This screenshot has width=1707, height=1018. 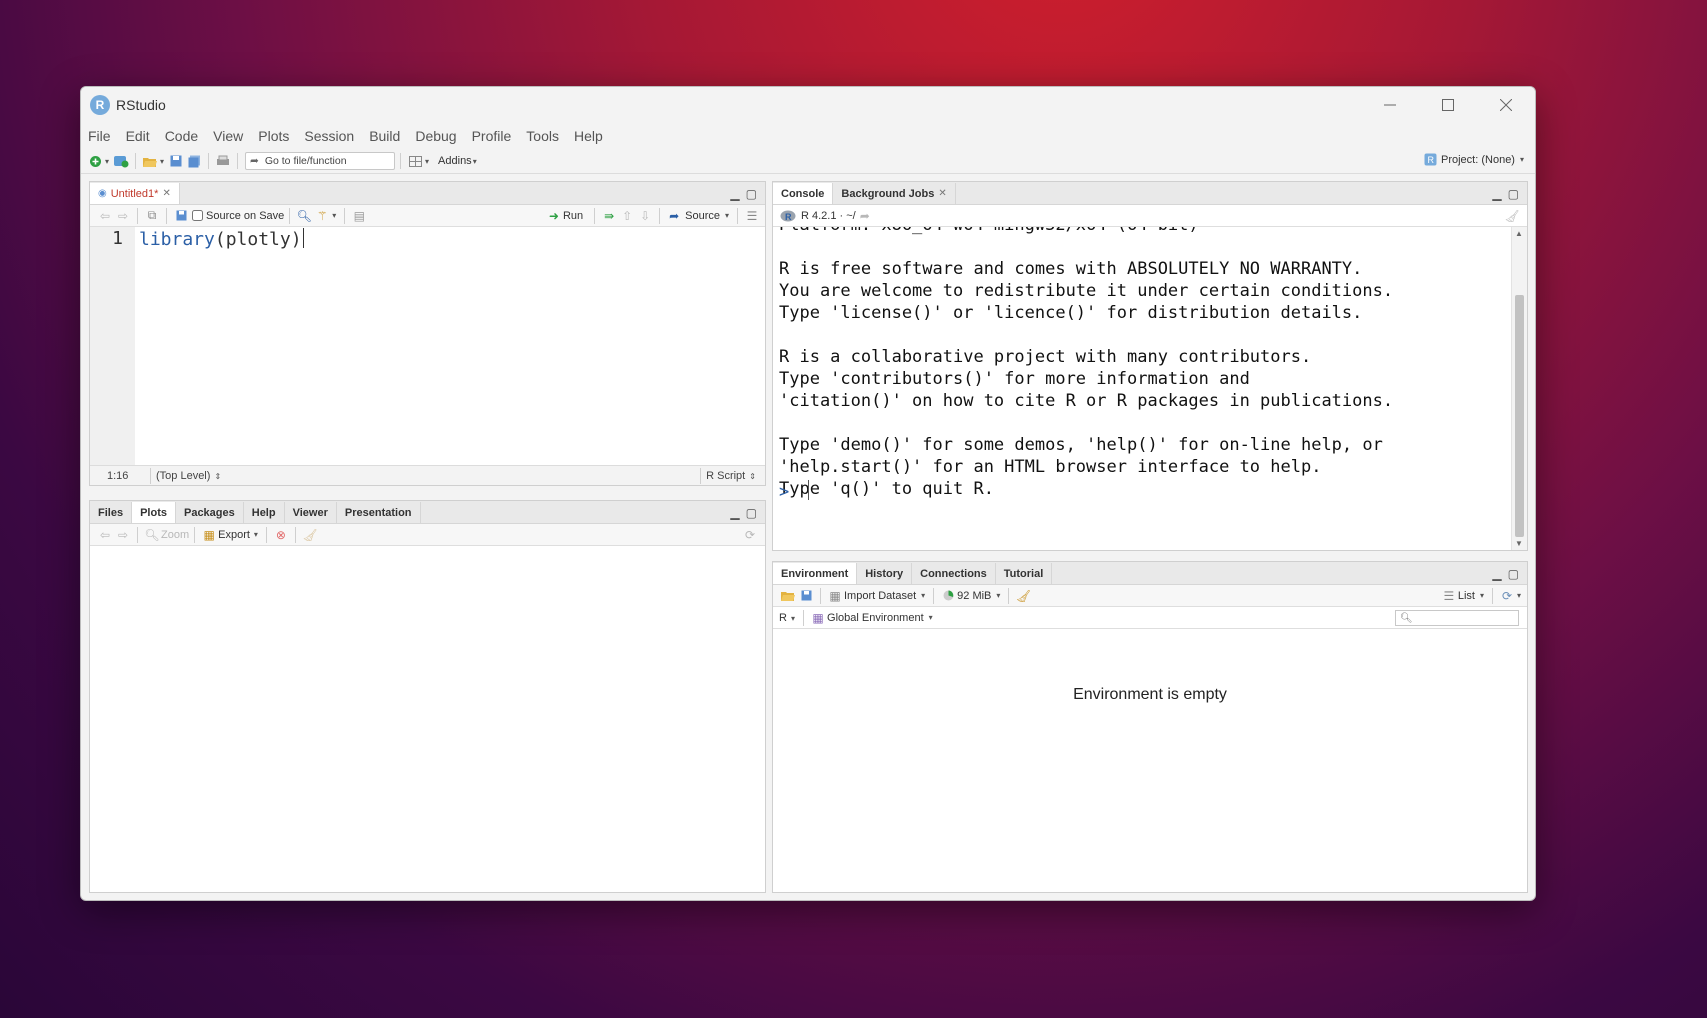 What do you see at coordinates (175, 535) in the screenshot?
I see `zoom-button: Zoom` at bounding box center [175, 535].